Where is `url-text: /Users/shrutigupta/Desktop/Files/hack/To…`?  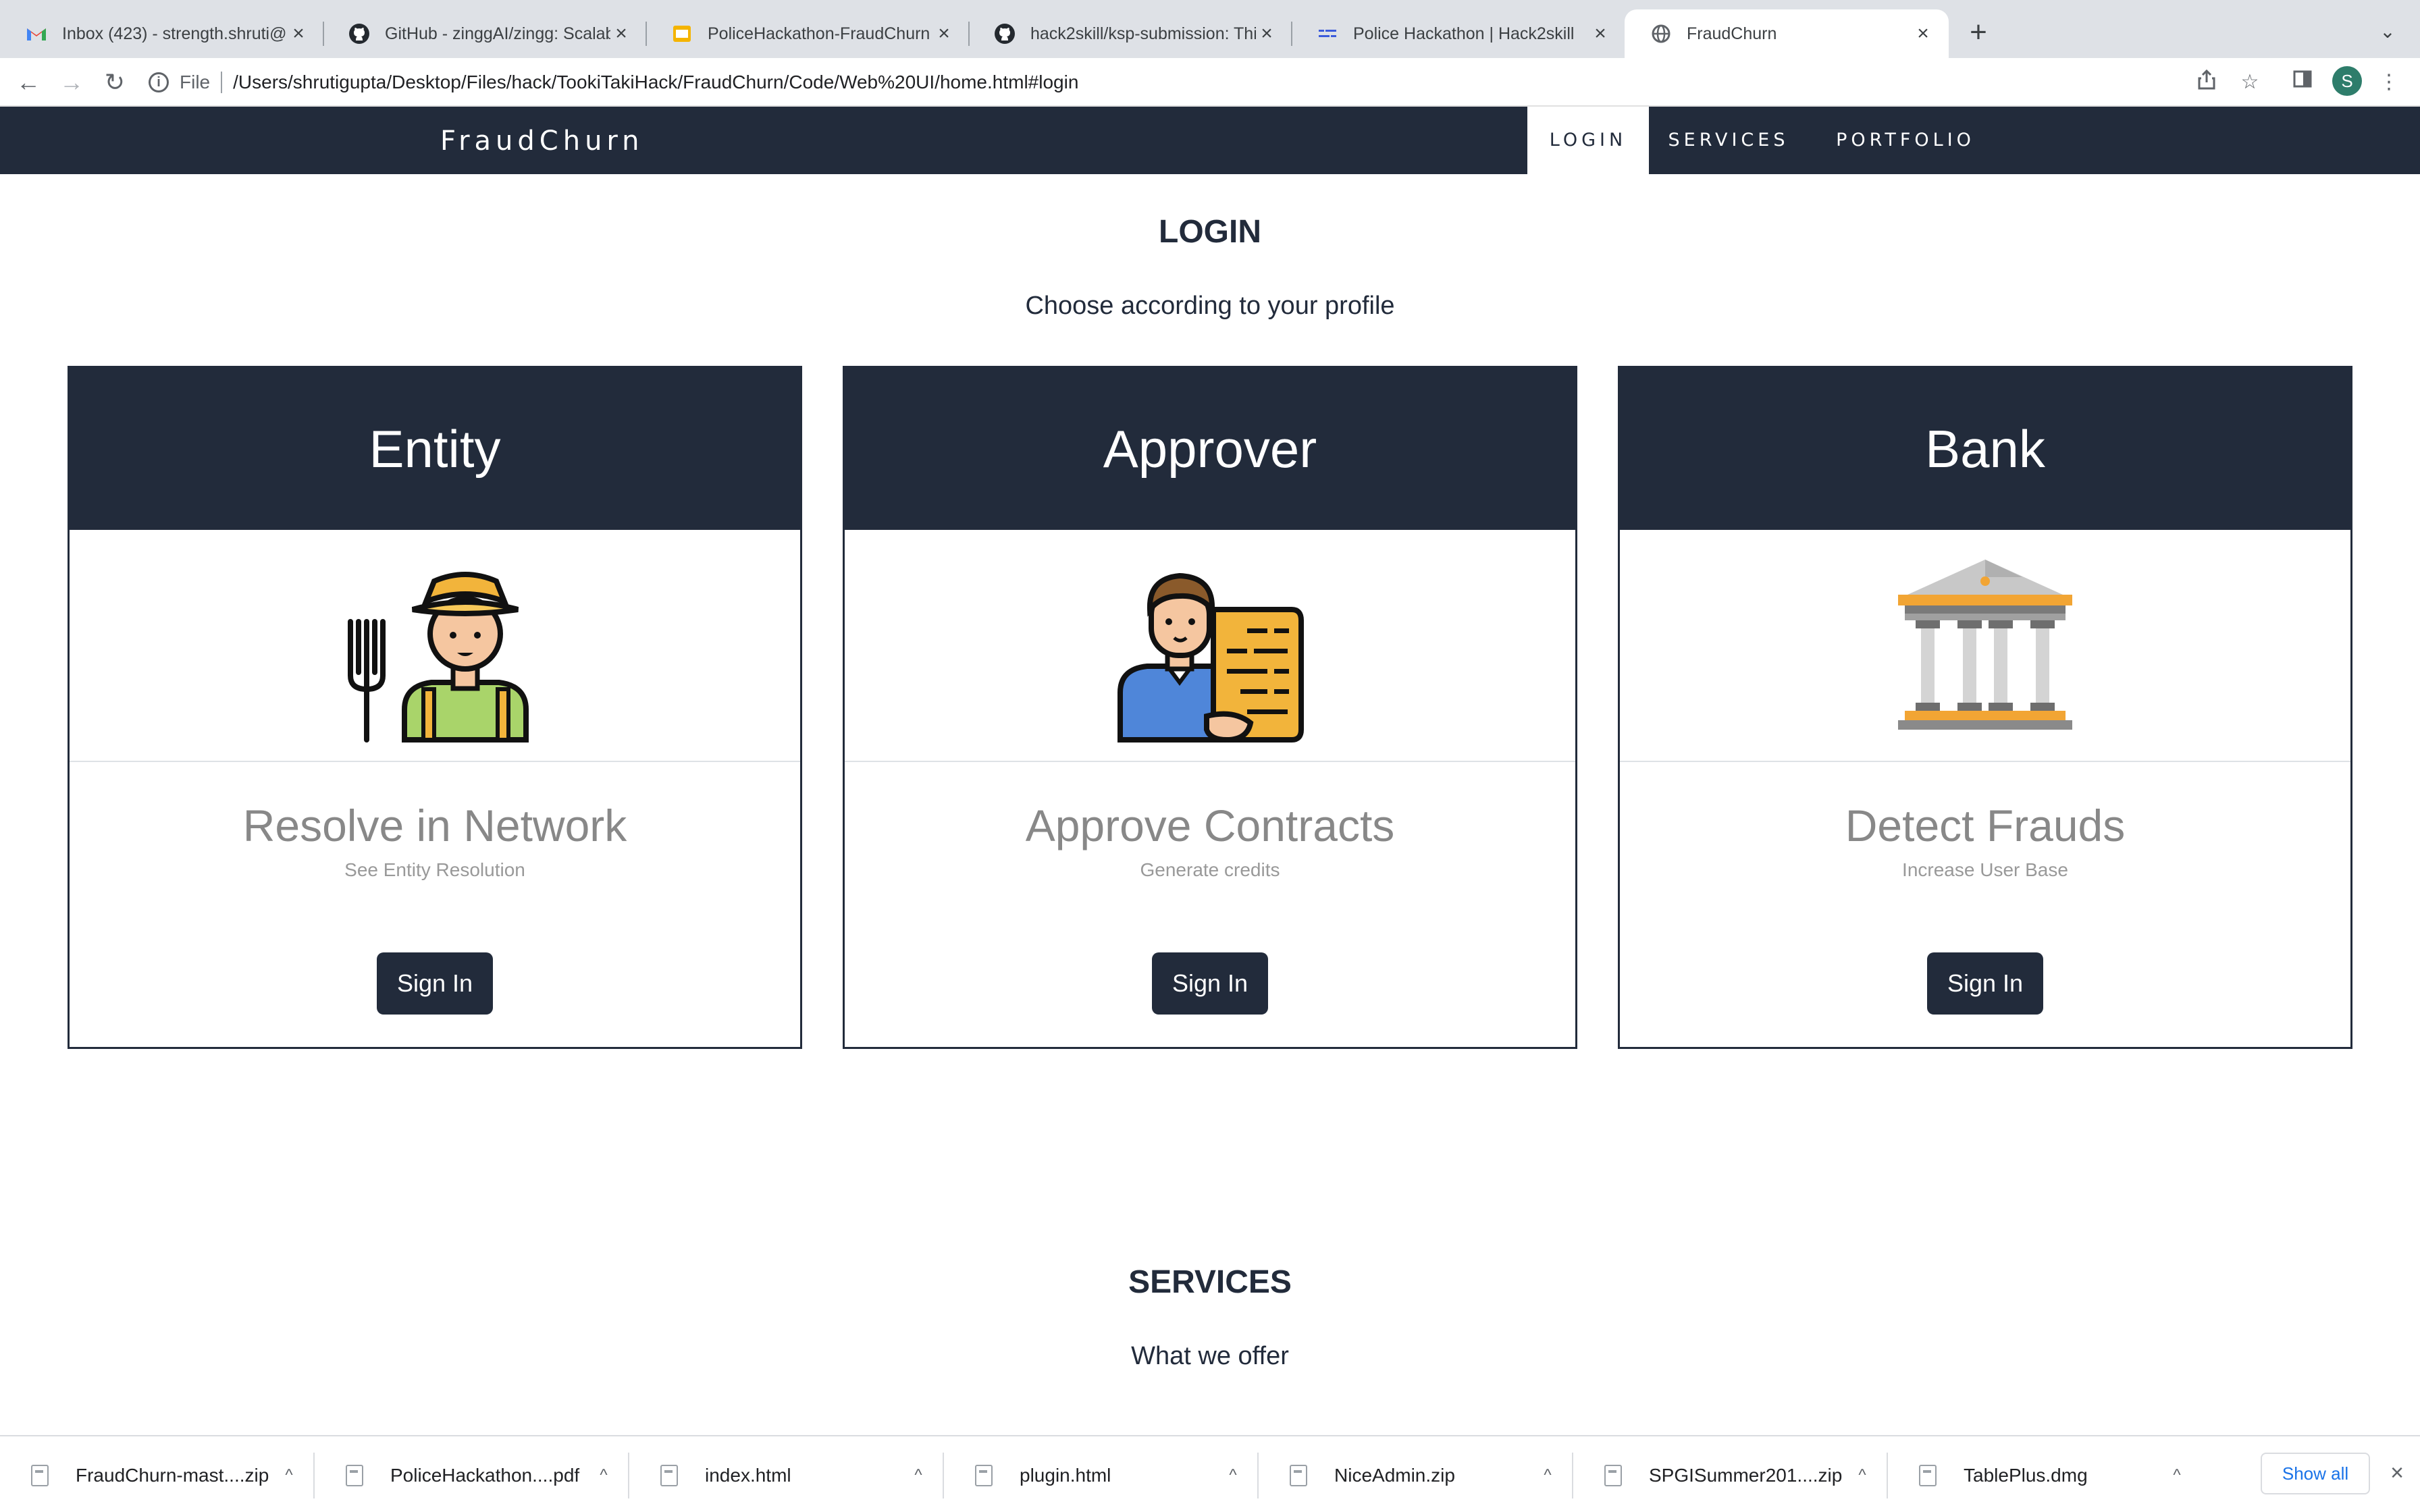 url-text: /Users/shrutigupta/Desktop/Files/hack/To… is located at coordinates (655, 82).